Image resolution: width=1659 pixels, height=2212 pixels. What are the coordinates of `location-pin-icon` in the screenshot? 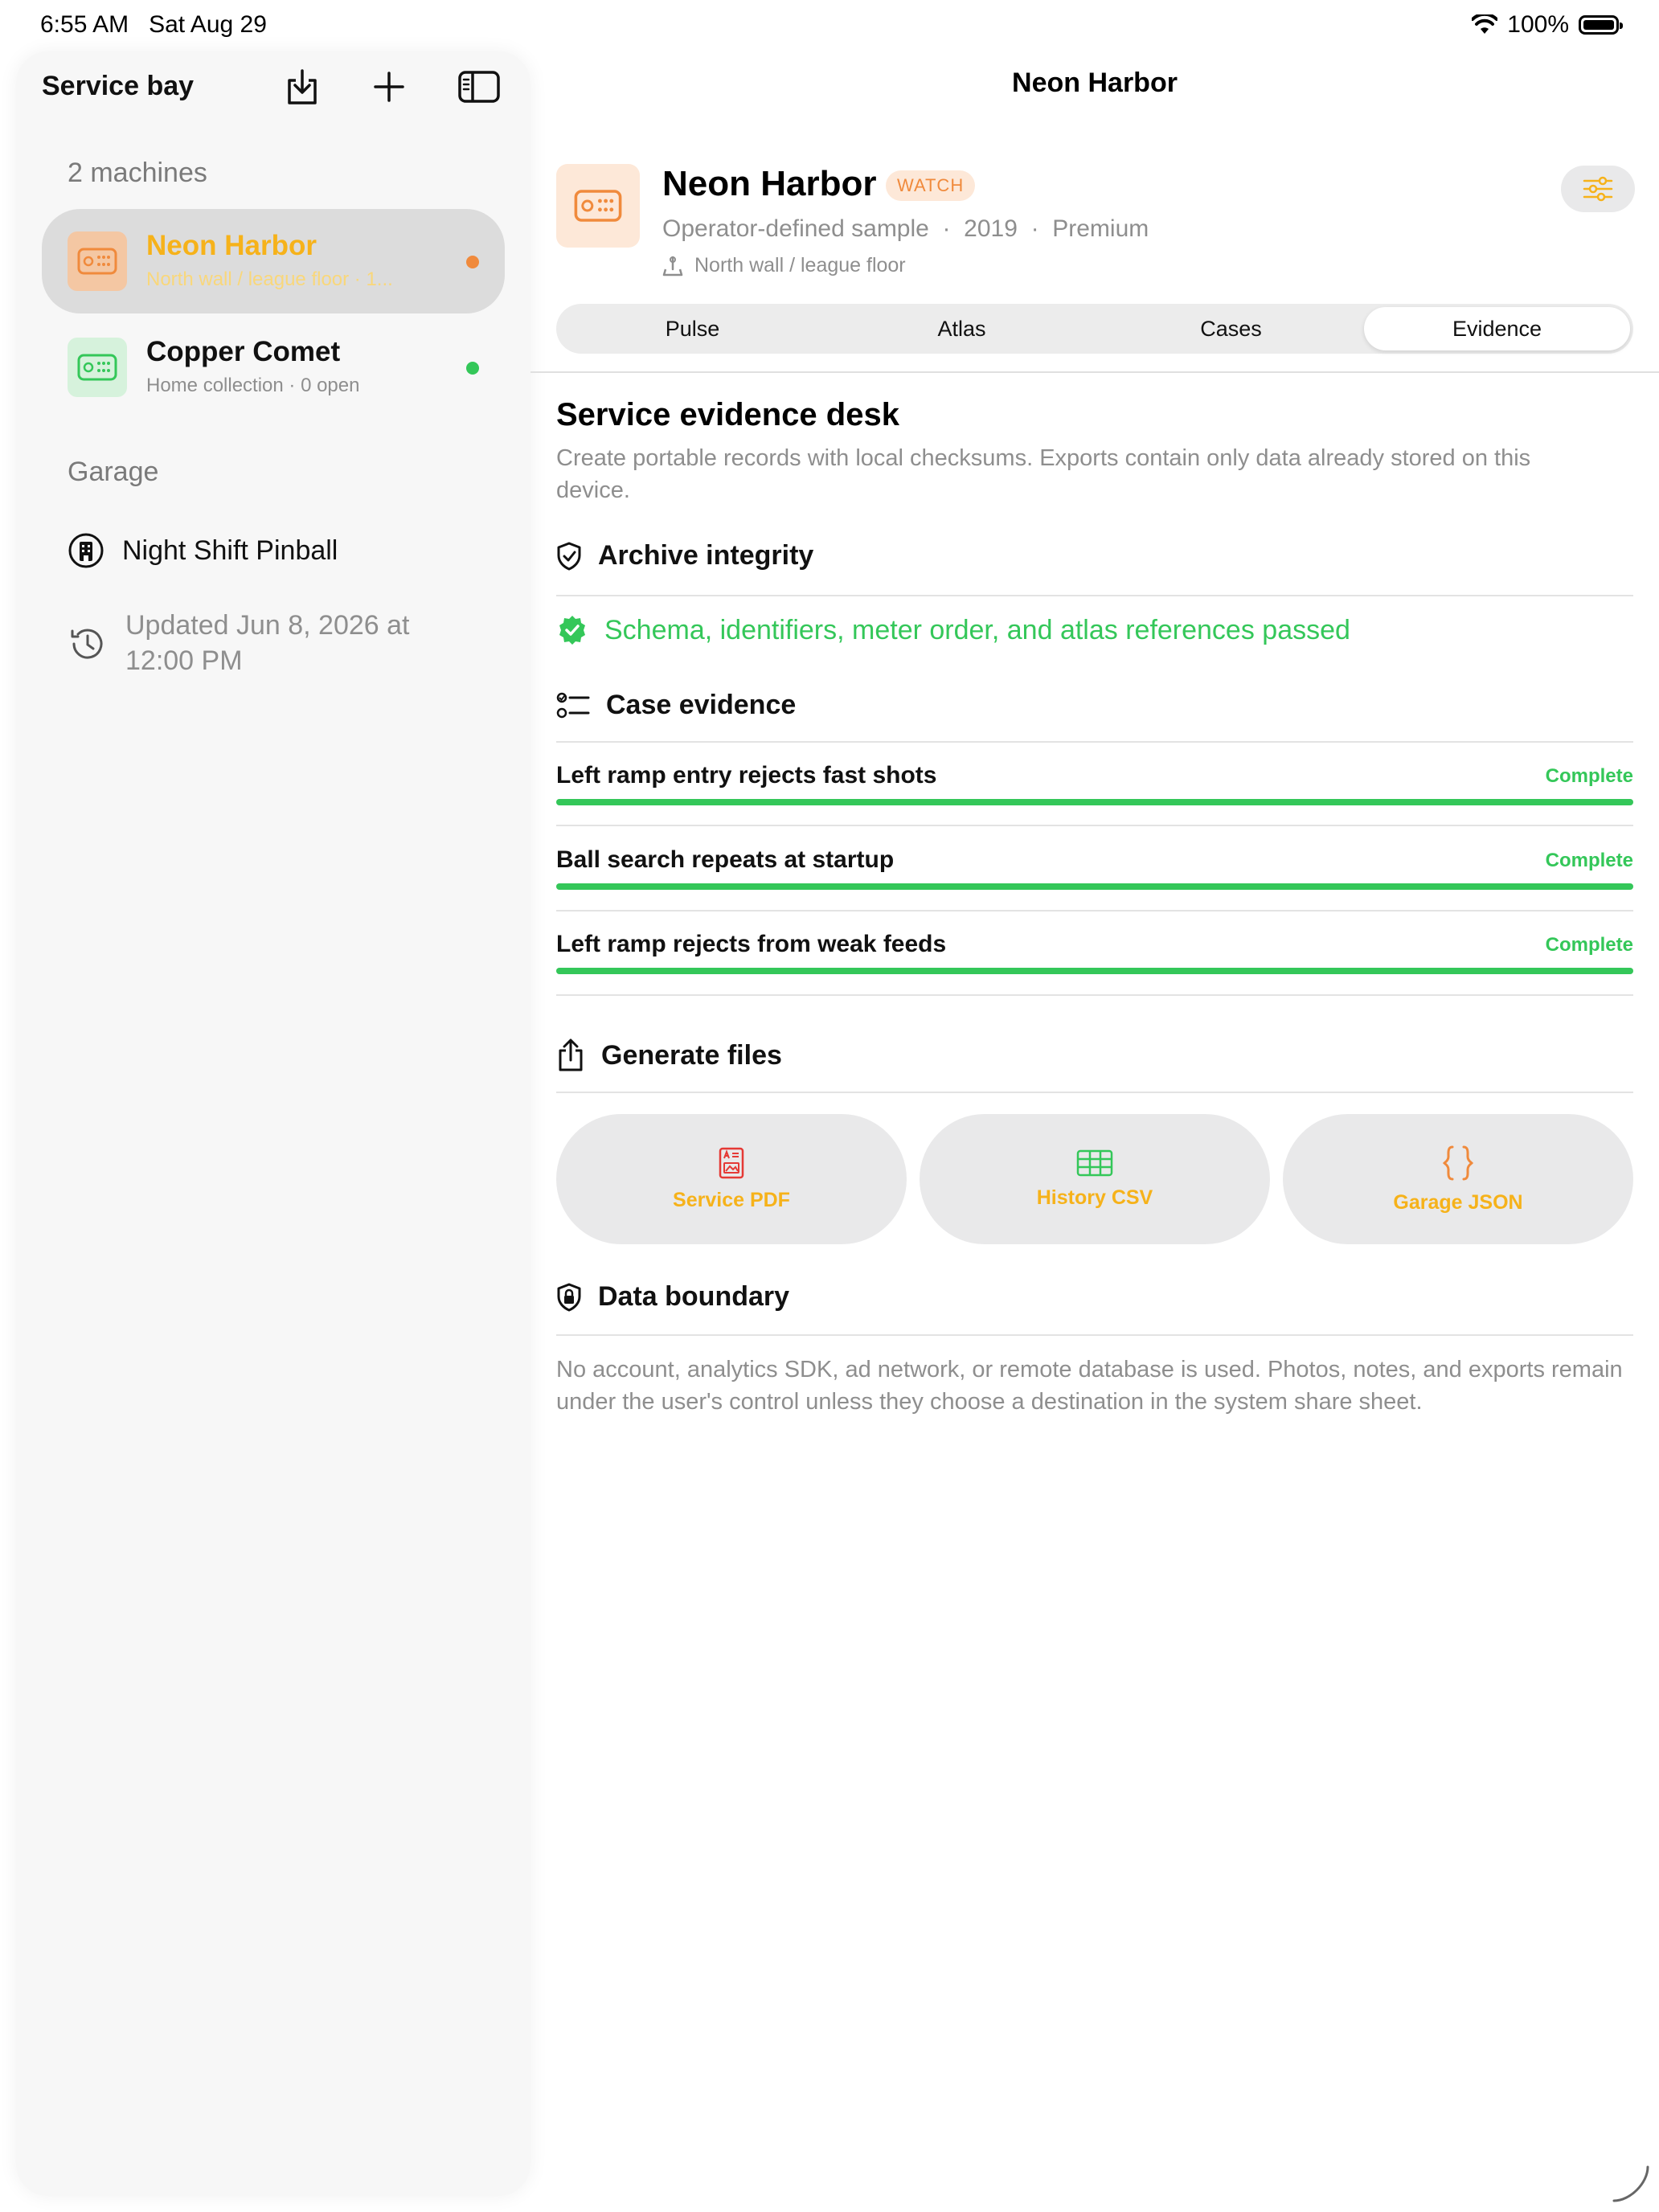 It's located at (672, 266).